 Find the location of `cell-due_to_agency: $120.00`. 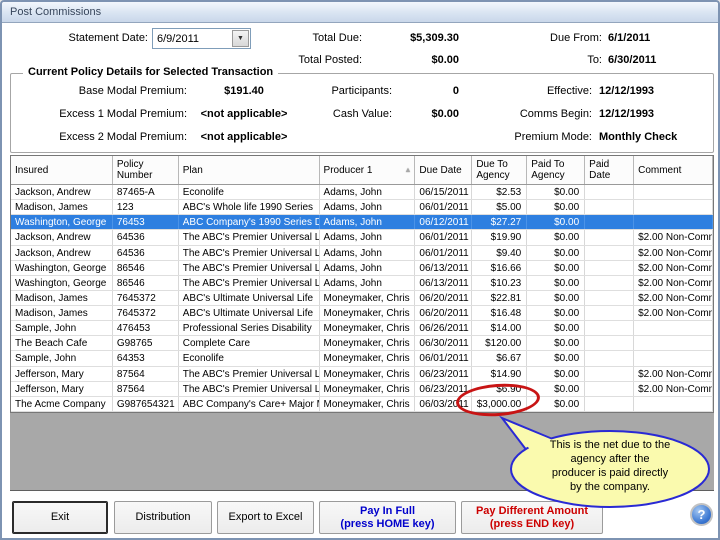

cell-due_to_agency: $120.00 is located at coordinates (500, 343).